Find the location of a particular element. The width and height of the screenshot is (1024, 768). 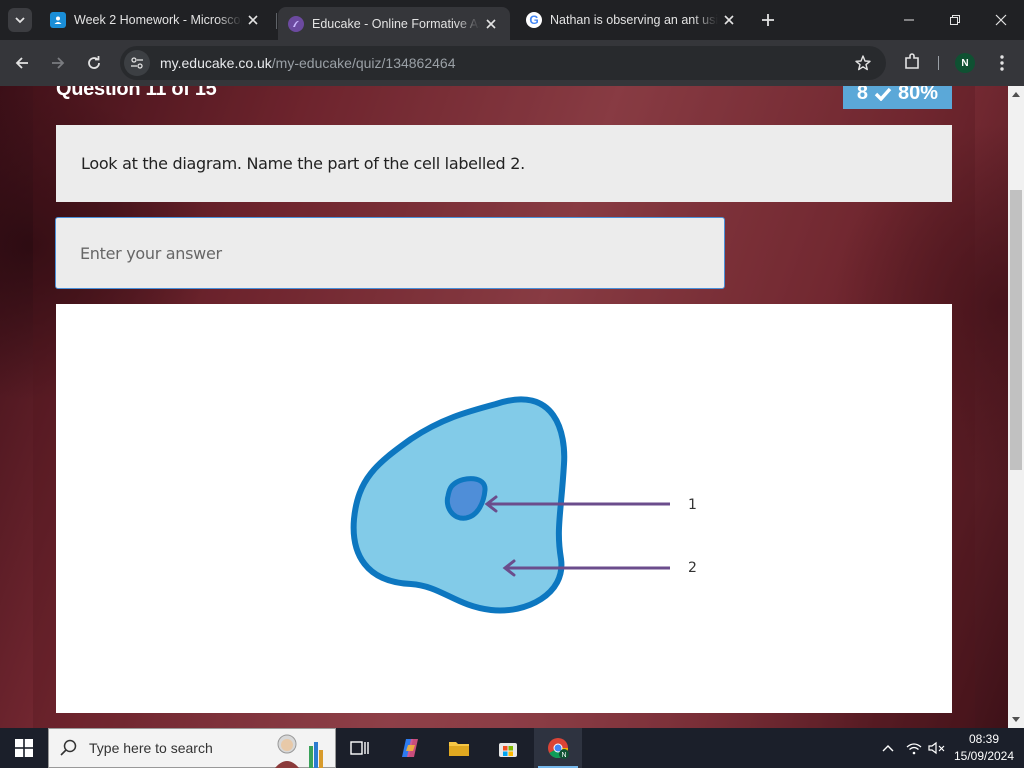

copilot-button is located at coordinates (410, 748).